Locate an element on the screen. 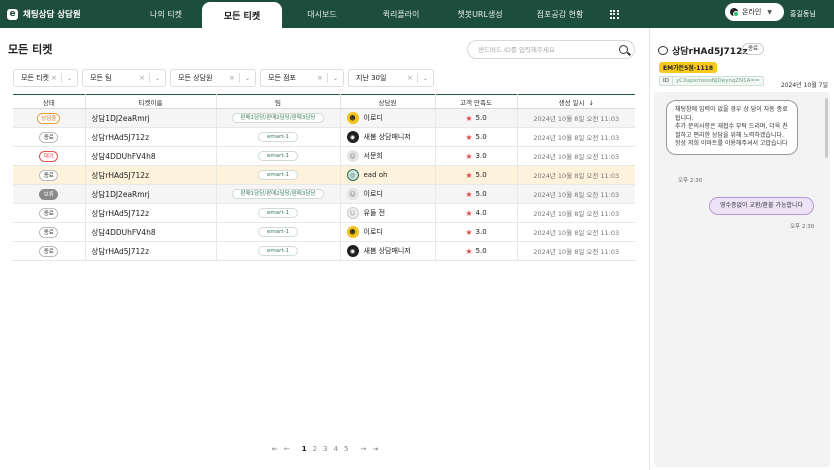  search-input is located at coordinates (548, 49).